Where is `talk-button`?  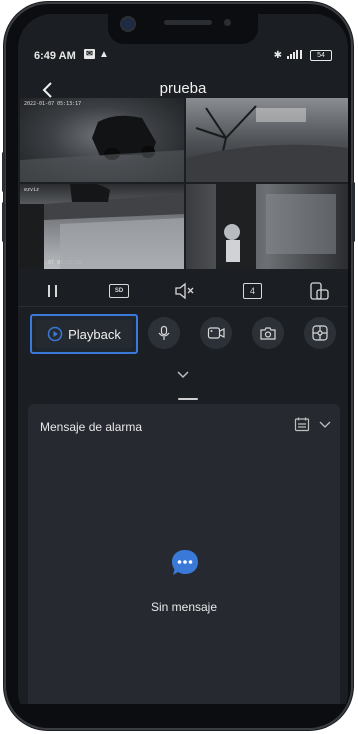 talk-button is located at coordinates (164, 333).